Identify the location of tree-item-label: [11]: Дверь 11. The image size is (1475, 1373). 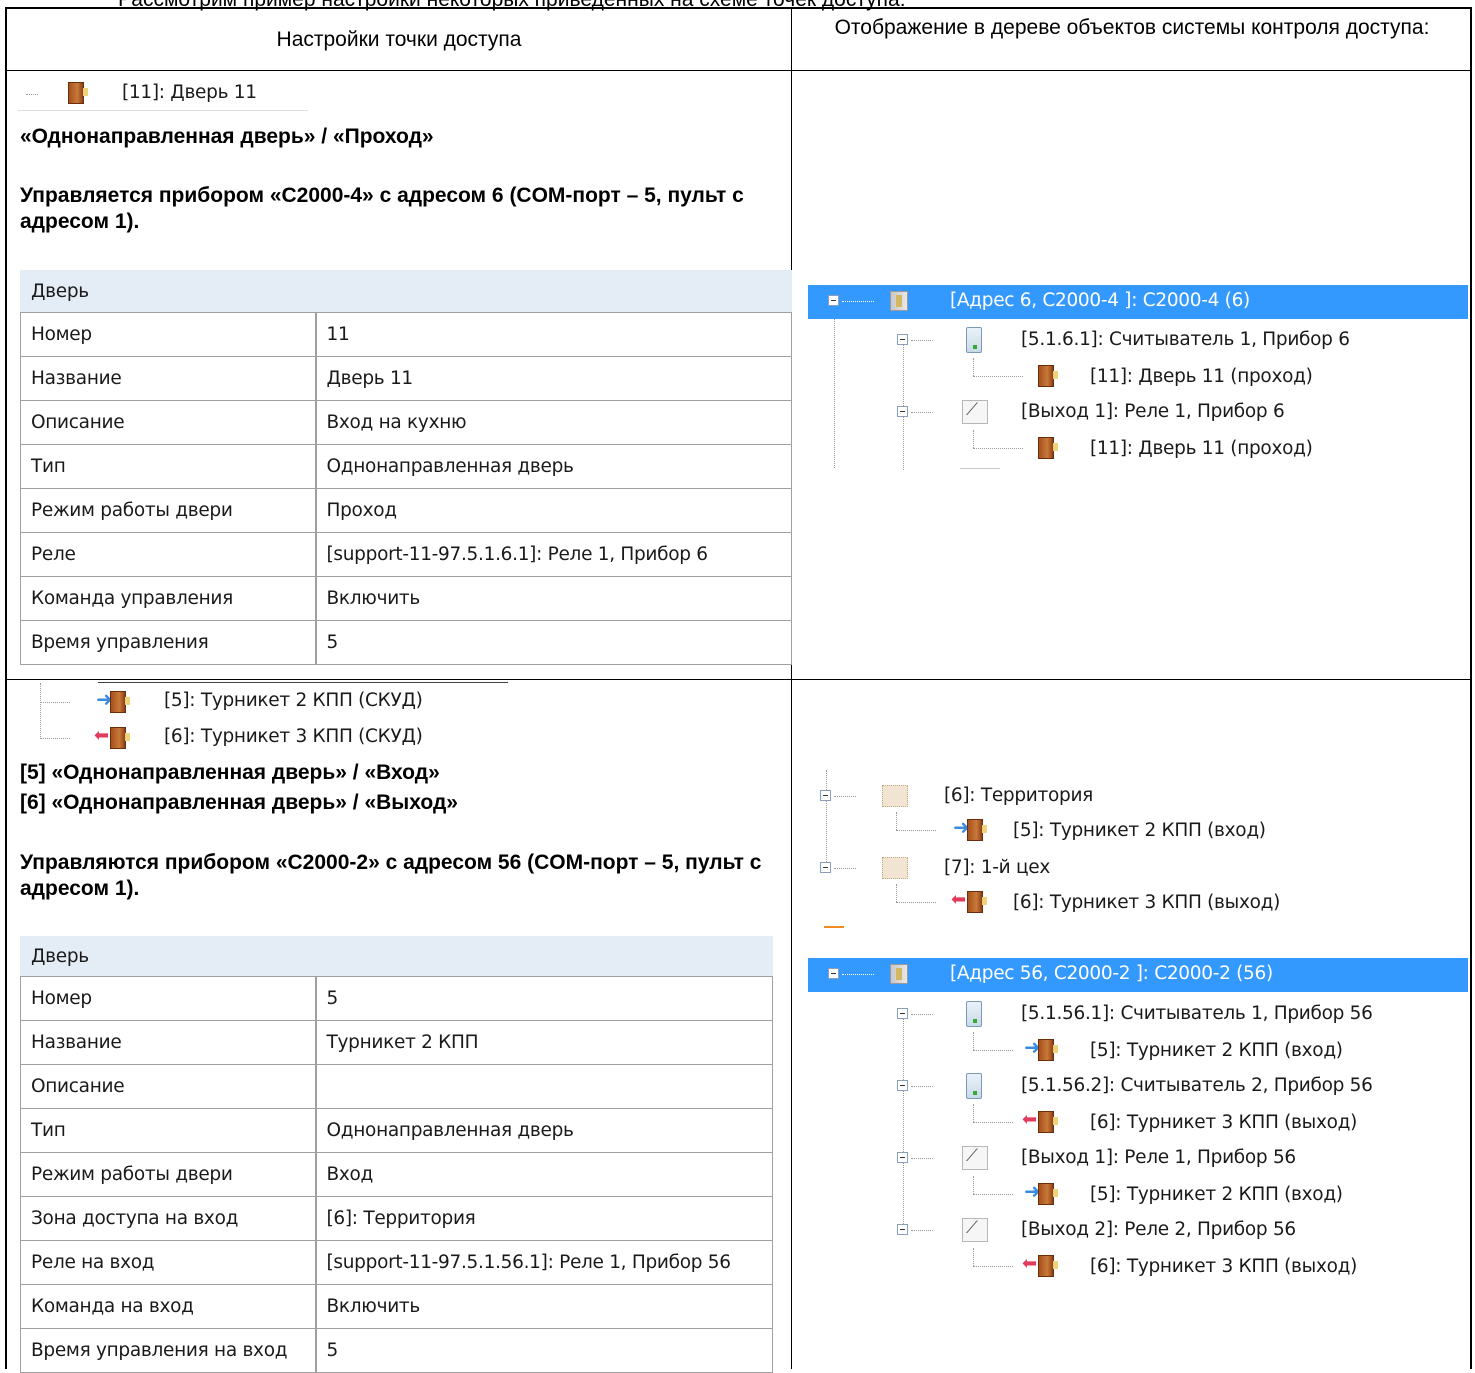
(189, 92).